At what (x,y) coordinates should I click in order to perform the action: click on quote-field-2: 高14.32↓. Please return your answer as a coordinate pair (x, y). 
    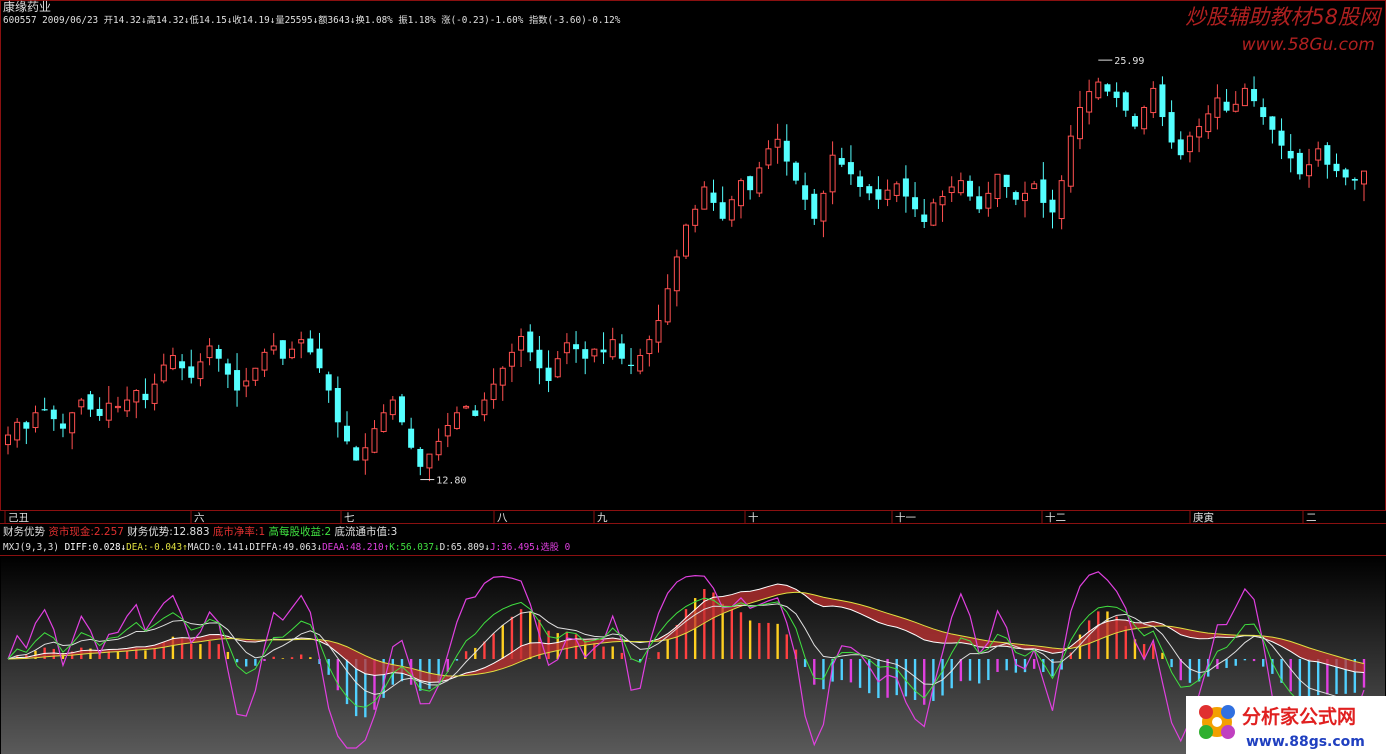
    Looking at the image, I should click on (168, 20).